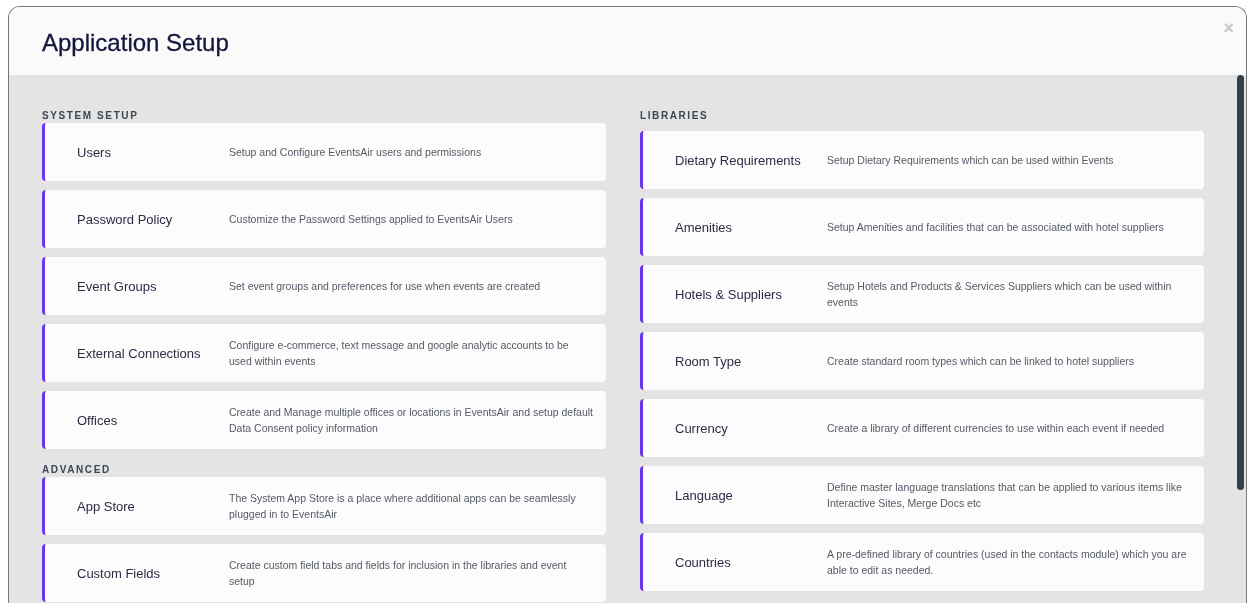 The height and width of the screenshot is (603, 1247). What do you see at coordinates (135, 43) in the screenshot?
I see `dialog-title: Application Setup` at bounding box center [135, 43].